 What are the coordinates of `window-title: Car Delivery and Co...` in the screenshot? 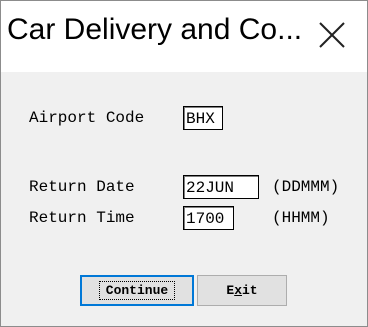 It's located at (155, 29).